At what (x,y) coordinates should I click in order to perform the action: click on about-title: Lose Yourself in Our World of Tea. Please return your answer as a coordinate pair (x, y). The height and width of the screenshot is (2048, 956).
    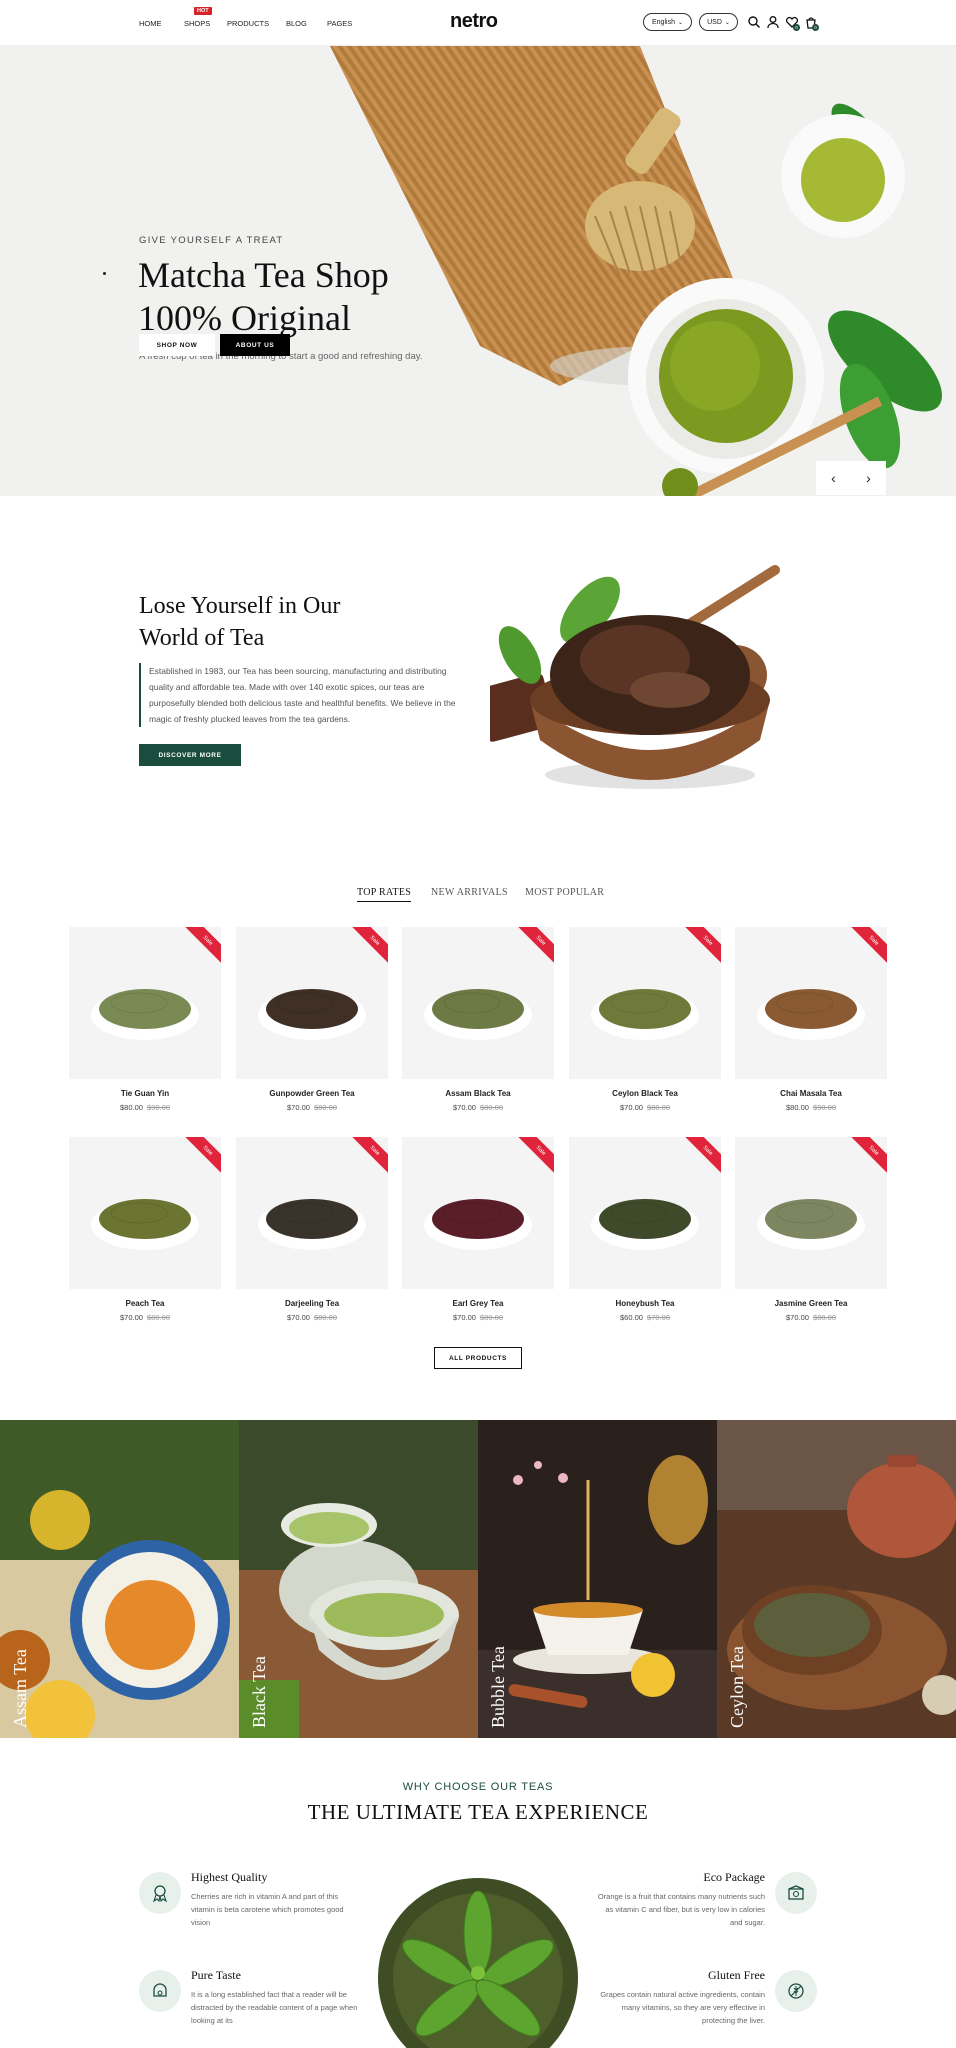
    Looking at the image, I should click on (239, 622).